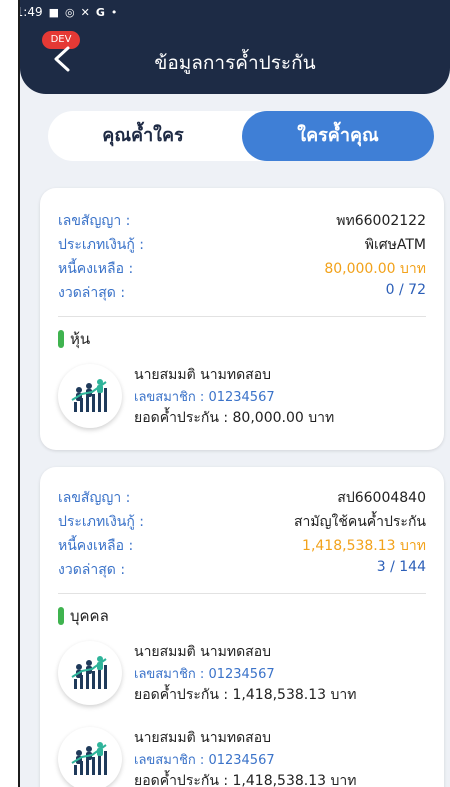 The height and width of the screenshot is (787, 450). I want to click on section-title: บุคคล, so click(89, 616).